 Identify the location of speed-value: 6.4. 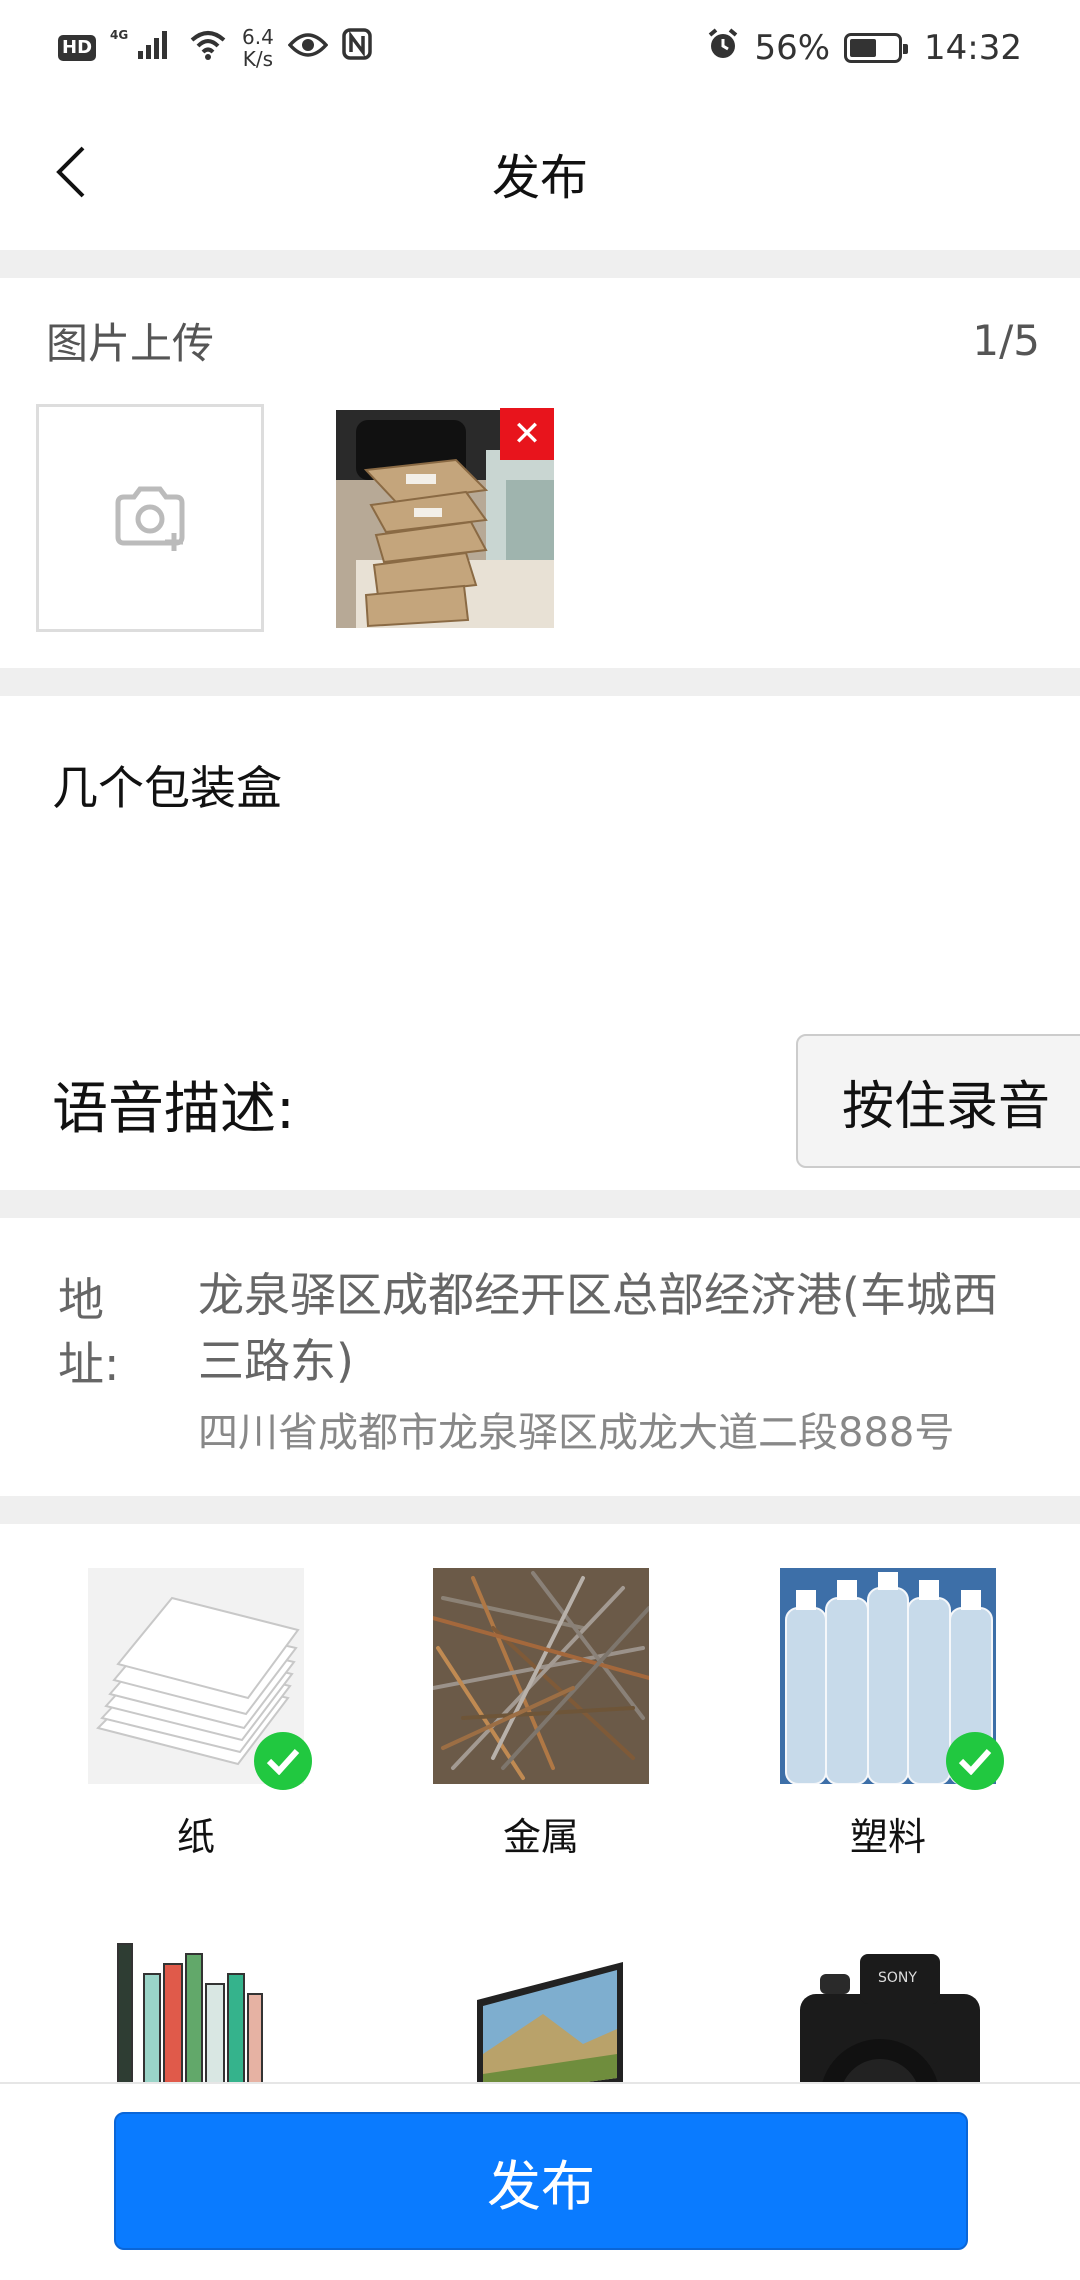
(258, 37).